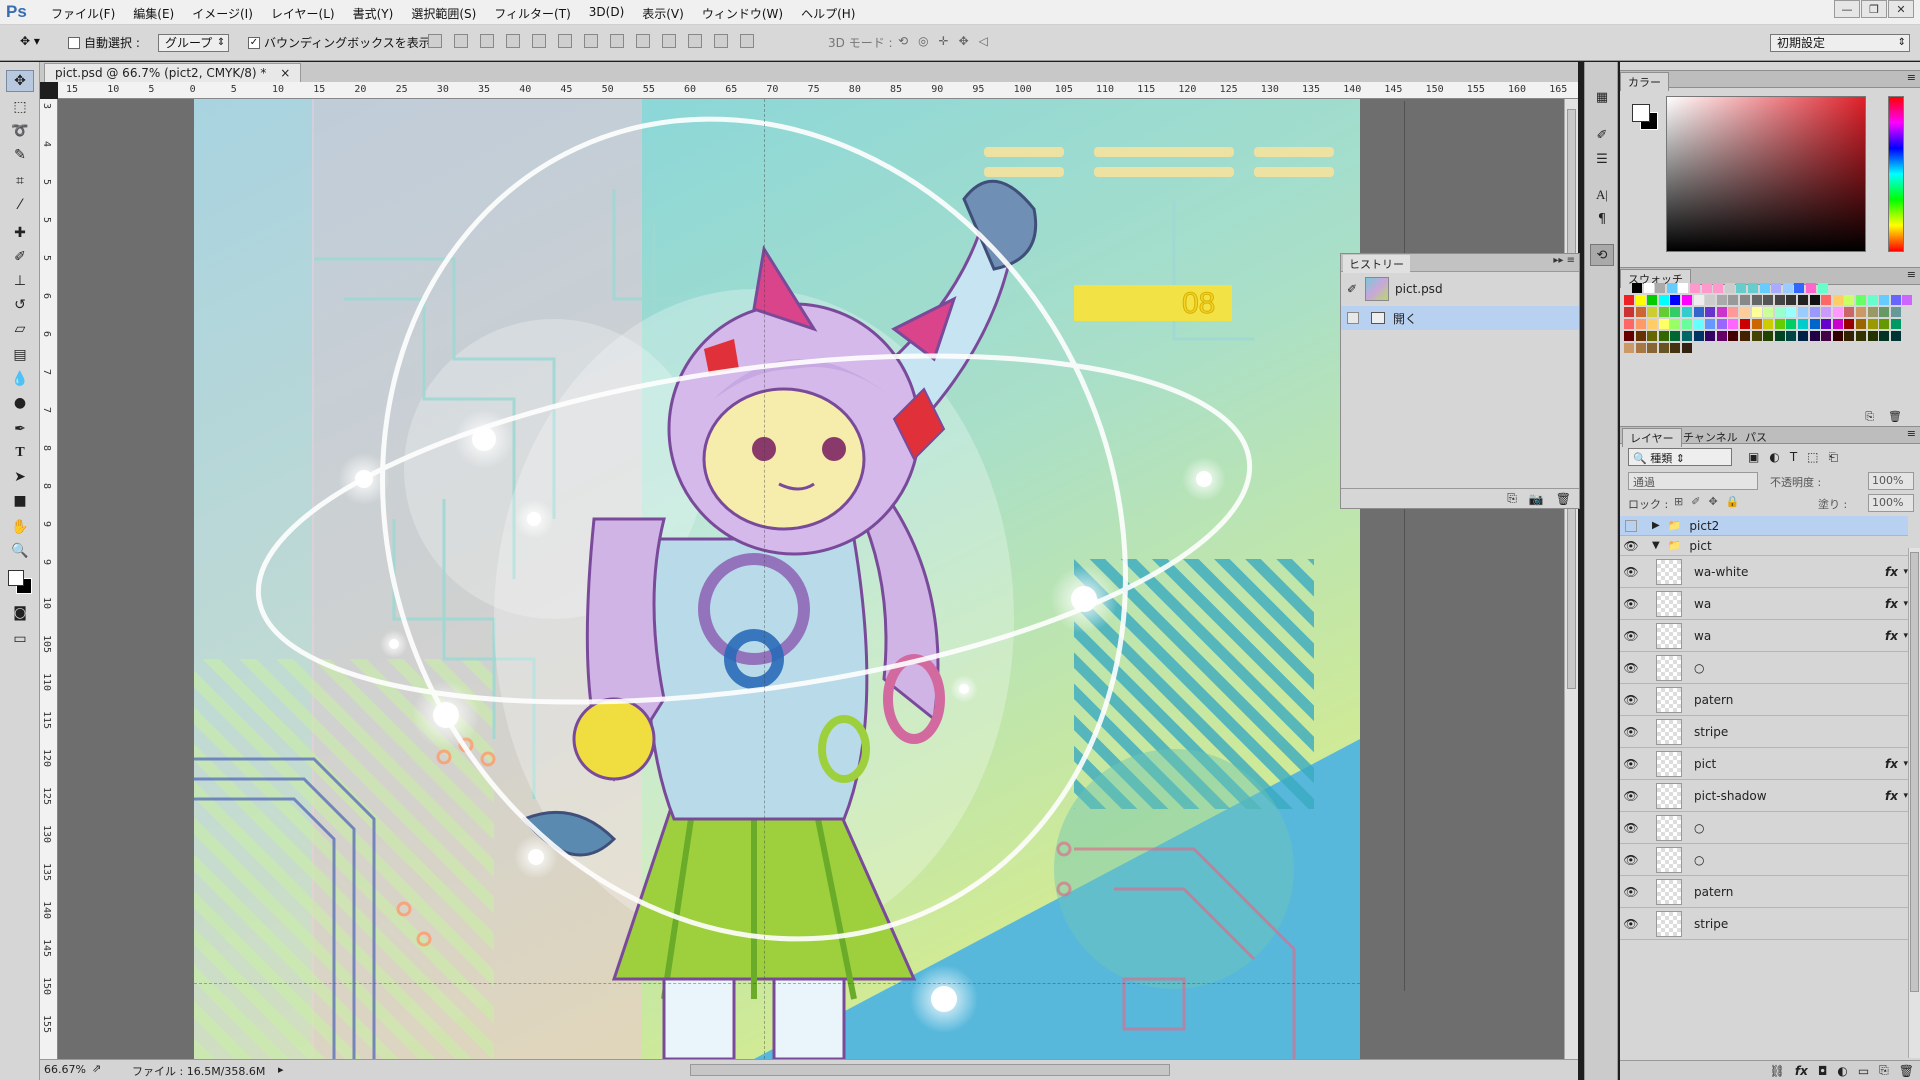 This screenshot has height=1080, width=1920. I want to click on dodge-tool-icon: ●, so click(20, 403).